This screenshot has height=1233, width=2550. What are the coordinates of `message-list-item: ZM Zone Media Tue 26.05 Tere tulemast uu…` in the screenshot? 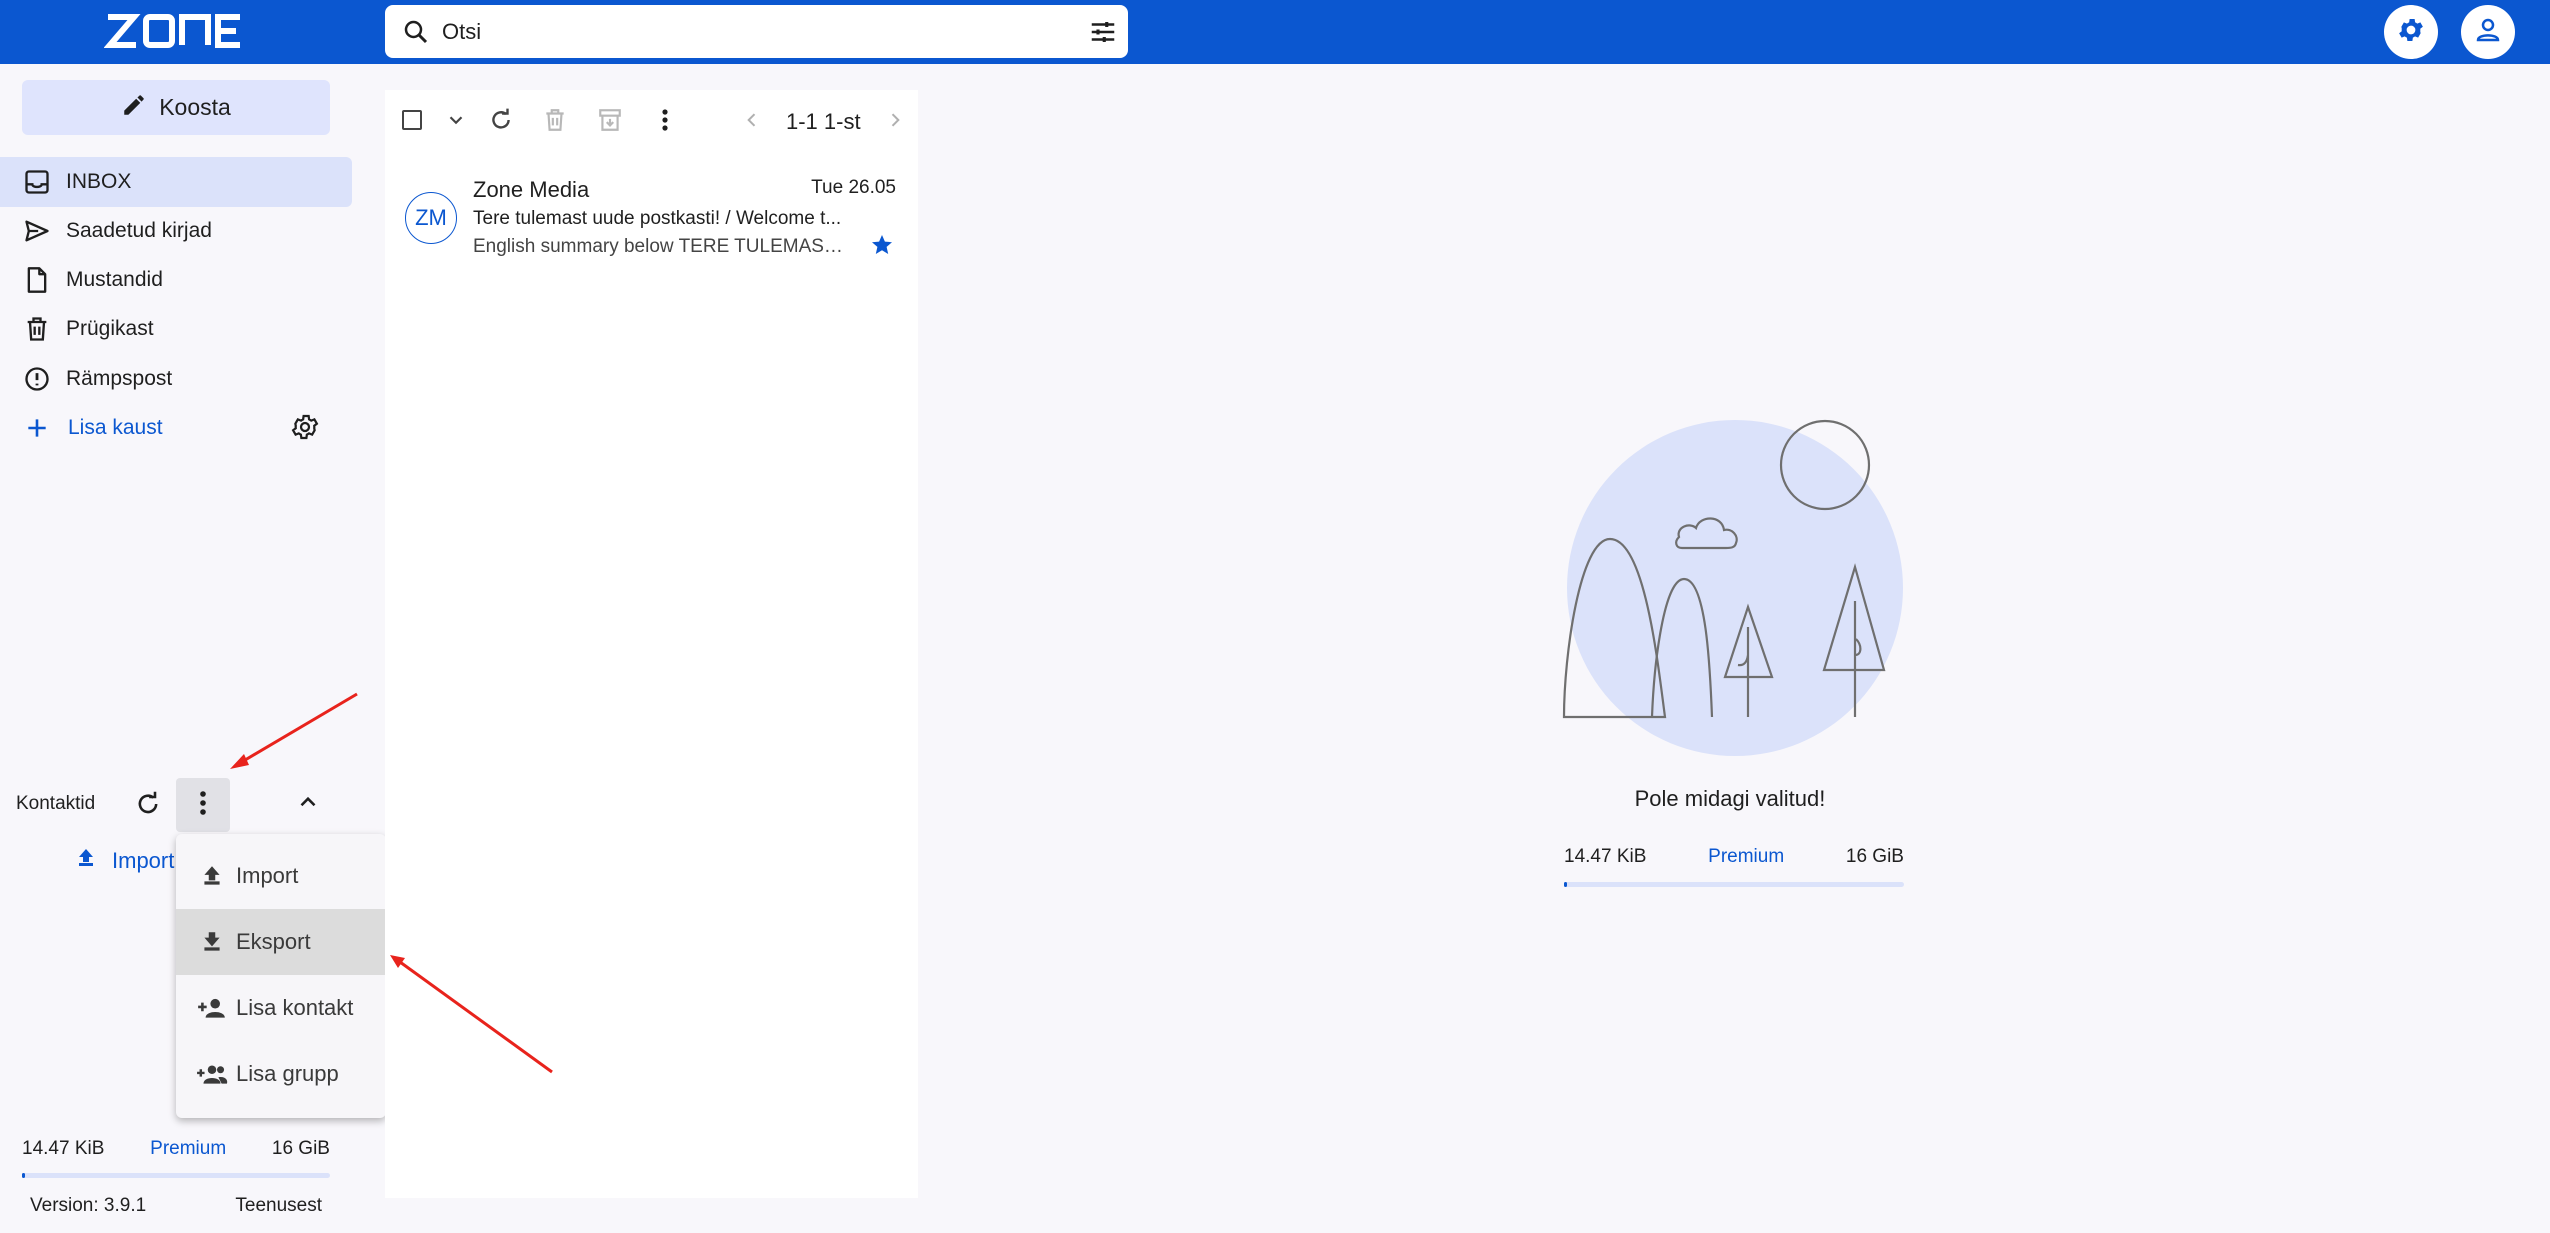 It's located at (651, 213).